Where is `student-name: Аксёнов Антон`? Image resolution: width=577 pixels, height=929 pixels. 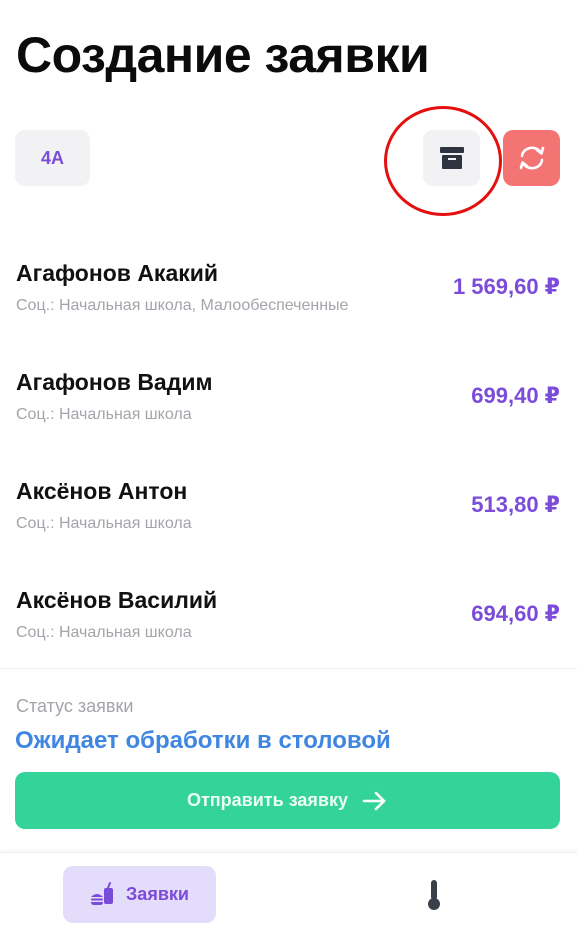
student-name: Аксёнов Антон is located at coordinates (102, 491).